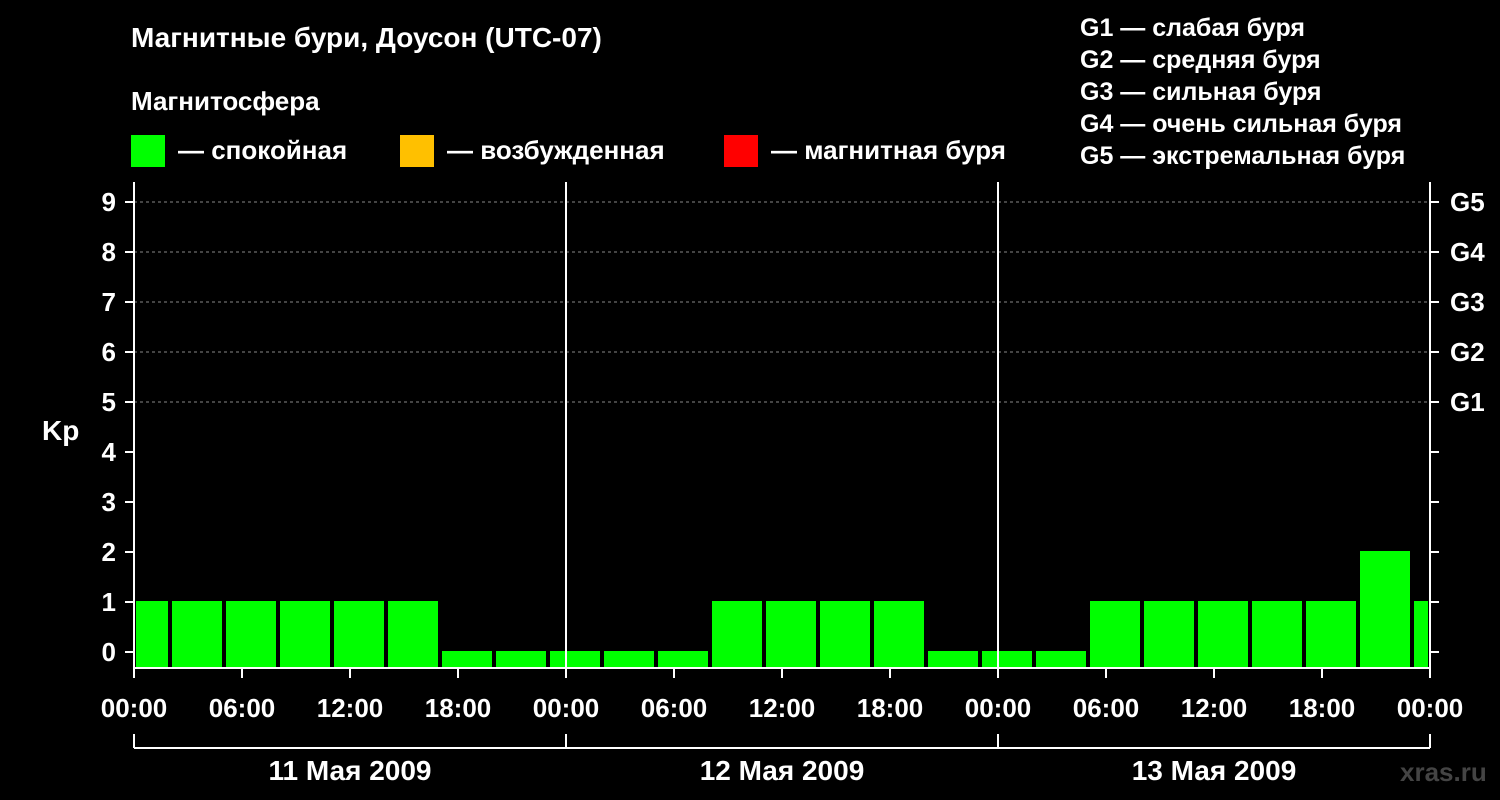 This screenshot has width=1500, height=800. Describe the element at coordinates (1467, 352) in the screenshot. I see `g-tick-label: G2` at that location.